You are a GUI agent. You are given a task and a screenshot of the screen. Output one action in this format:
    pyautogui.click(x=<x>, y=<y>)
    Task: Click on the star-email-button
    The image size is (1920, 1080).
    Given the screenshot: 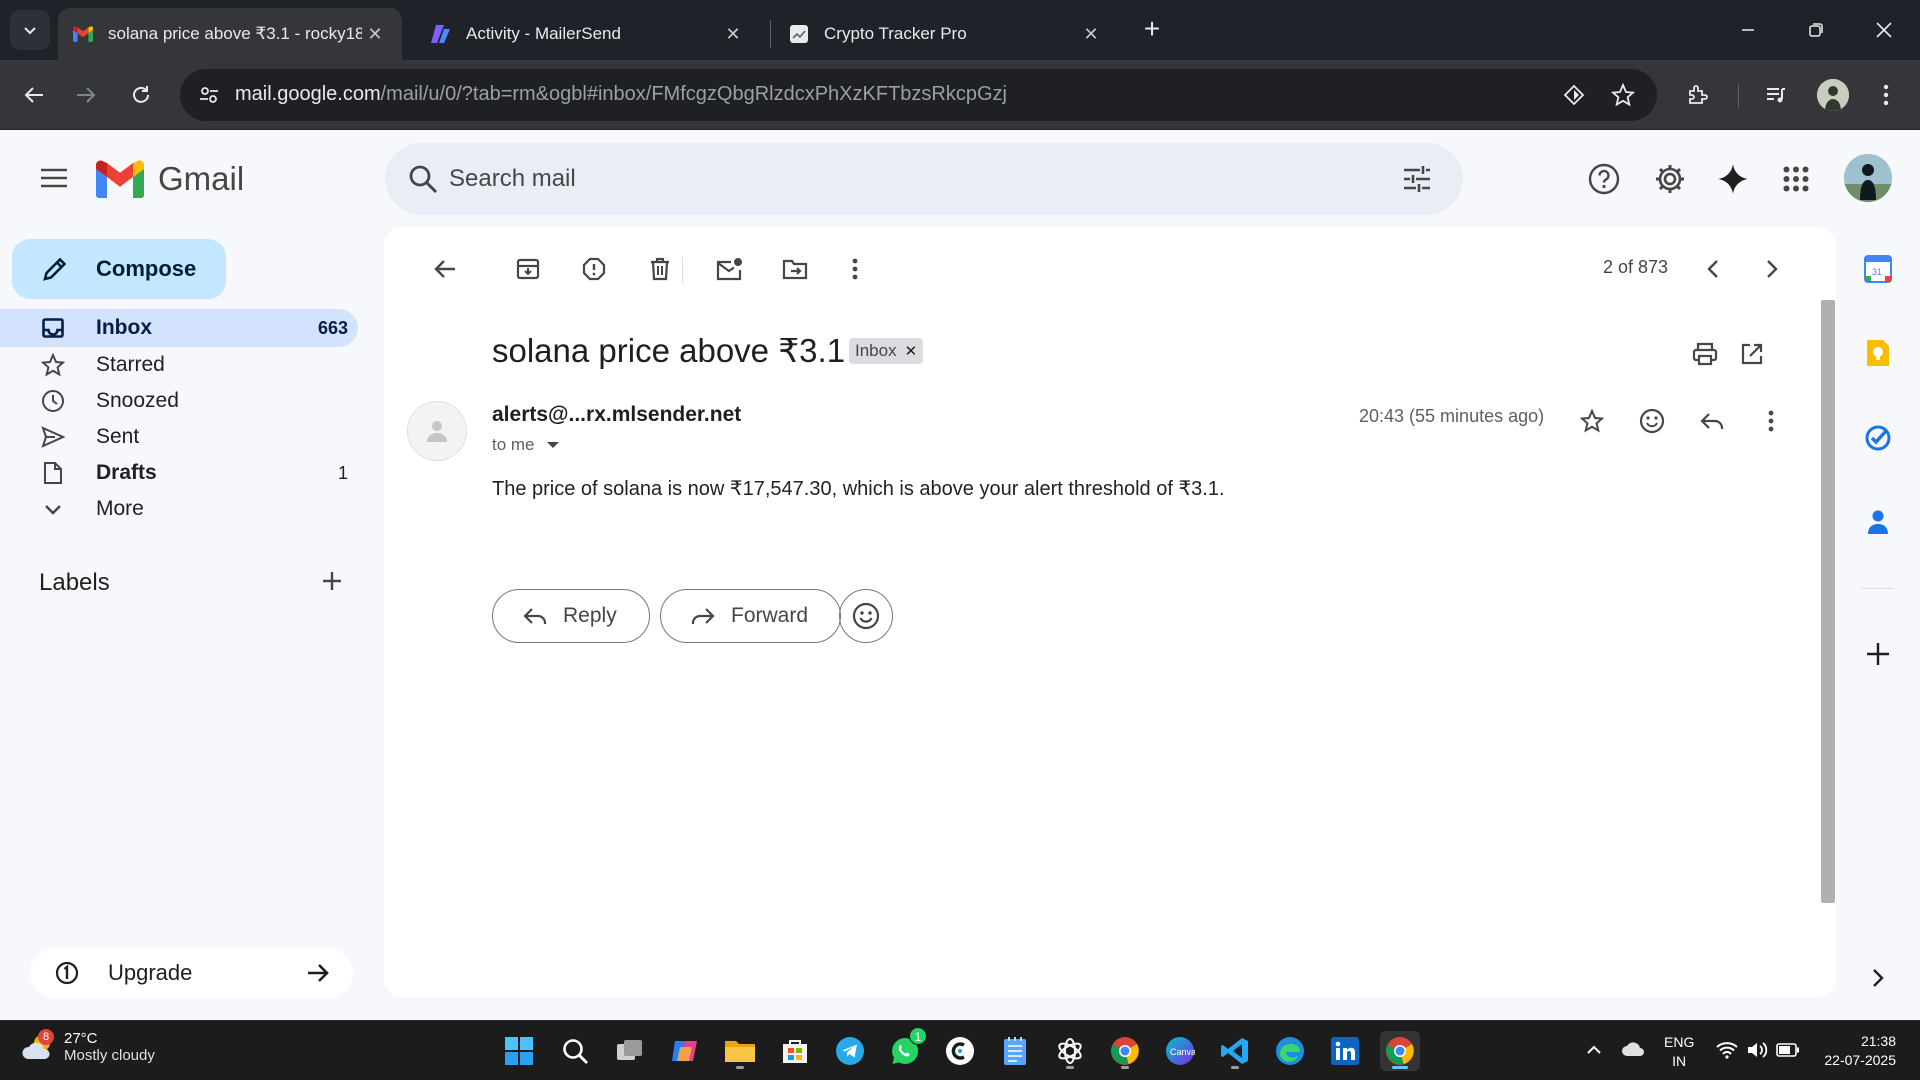 What is the action you would take?
    pyautogui.click(x=1592, y=421)
    